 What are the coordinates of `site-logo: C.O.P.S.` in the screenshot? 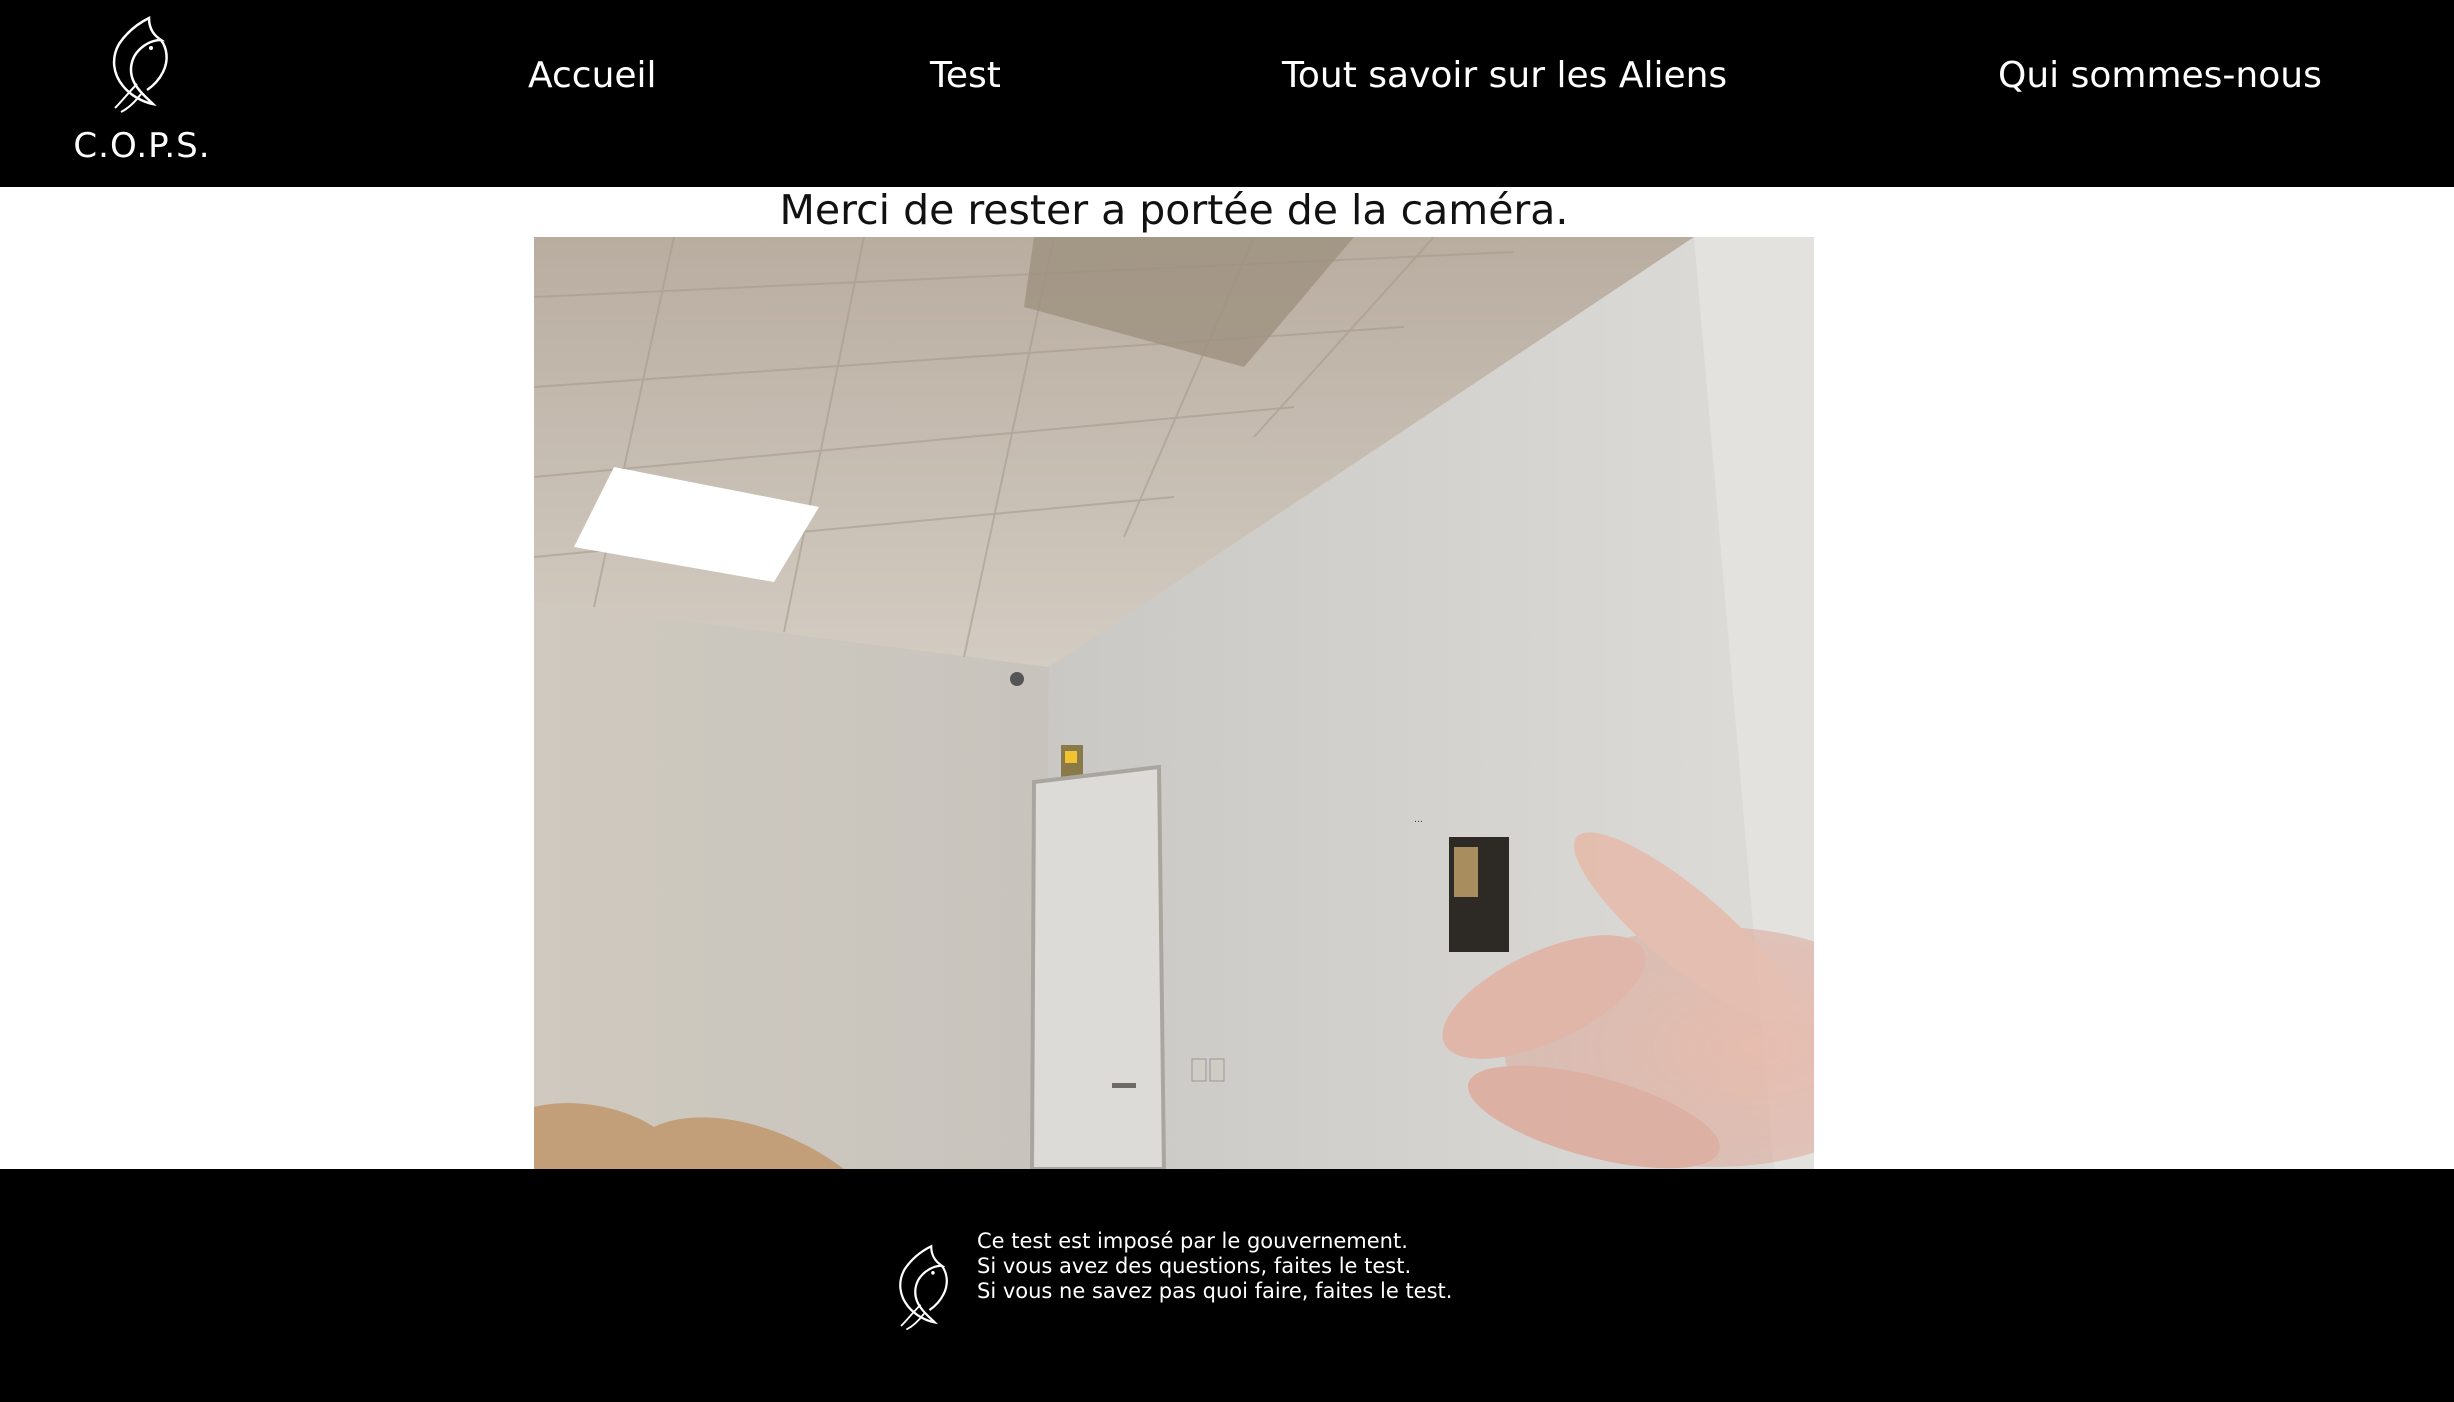 It's located at (142, 90).